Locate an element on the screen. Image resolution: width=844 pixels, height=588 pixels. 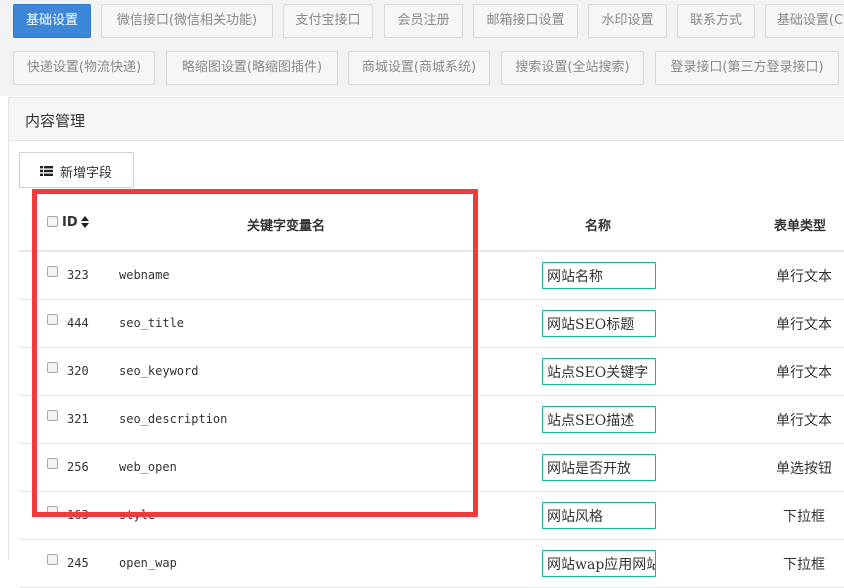
row-keyword: seo_description is located at coordinates (173, 419).